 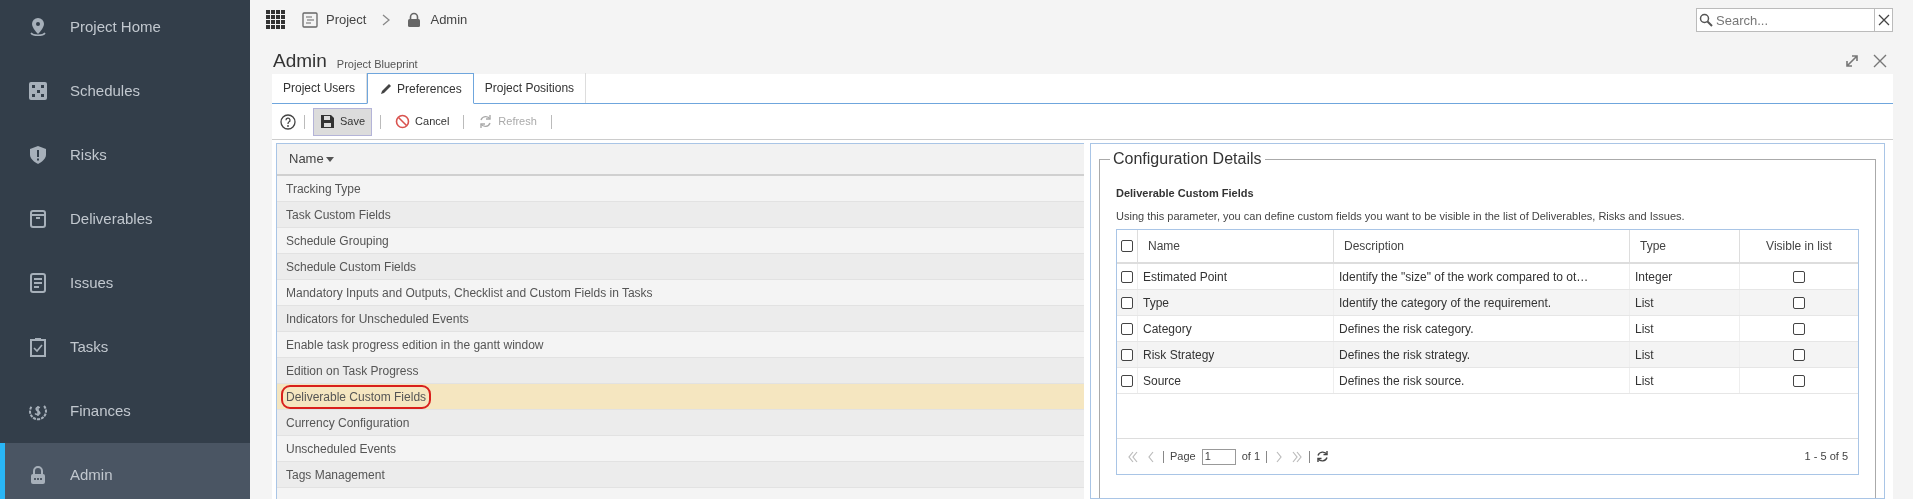 I want to click on table-cell: Type, so click(x=1235, y=302).